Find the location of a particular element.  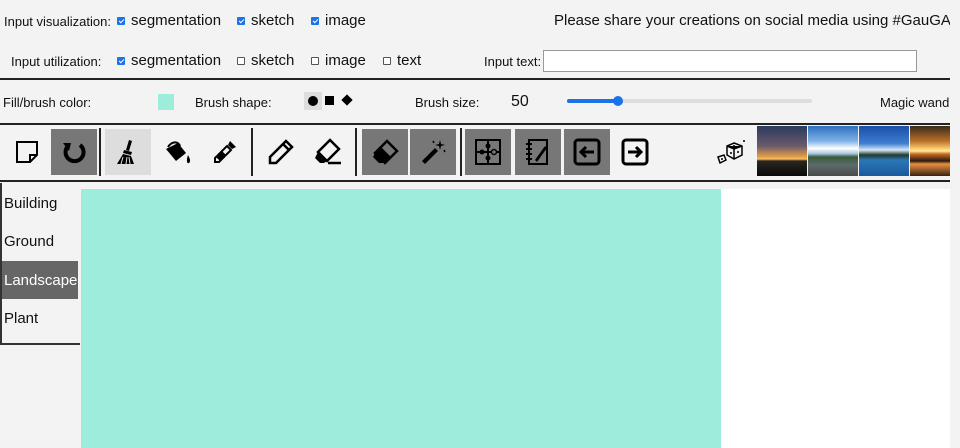

right-scroll-area is located at coordinates (955, 224).